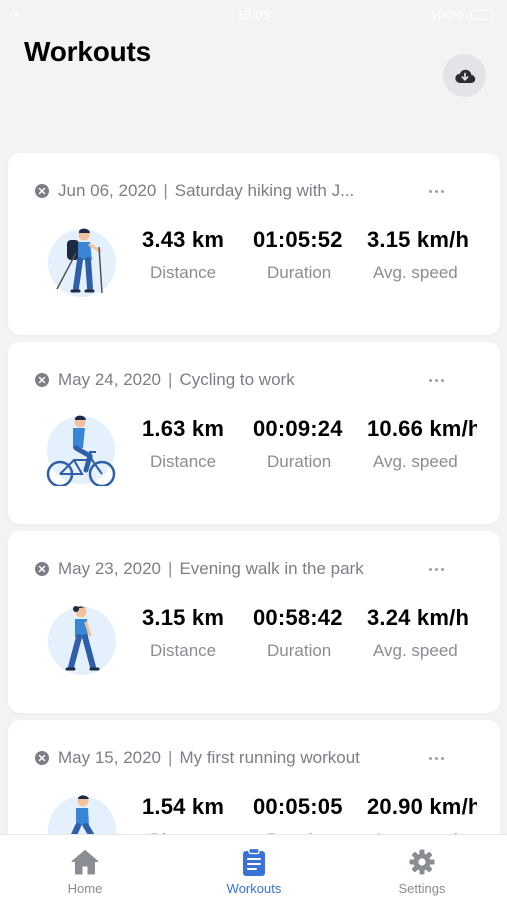 This screenshot has height=900, width=507. What do you see at coordinates (298, 637) in the screenshot?
I see `duration-stat: 00:58:42 Duration` at bounding box center [298, 637].